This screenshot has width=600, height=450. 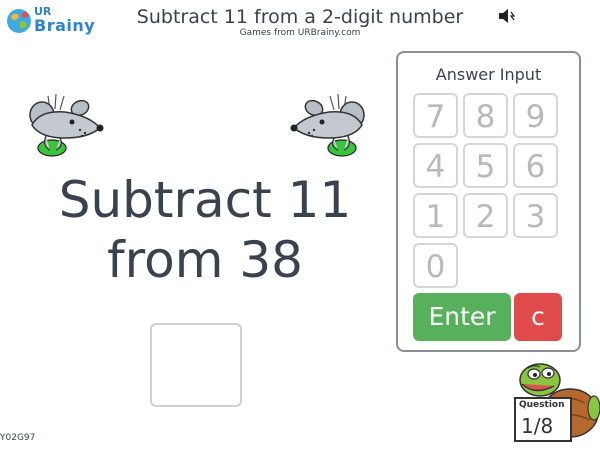 I want to click on question-line-2: from 38, so click(x=205, y=260).